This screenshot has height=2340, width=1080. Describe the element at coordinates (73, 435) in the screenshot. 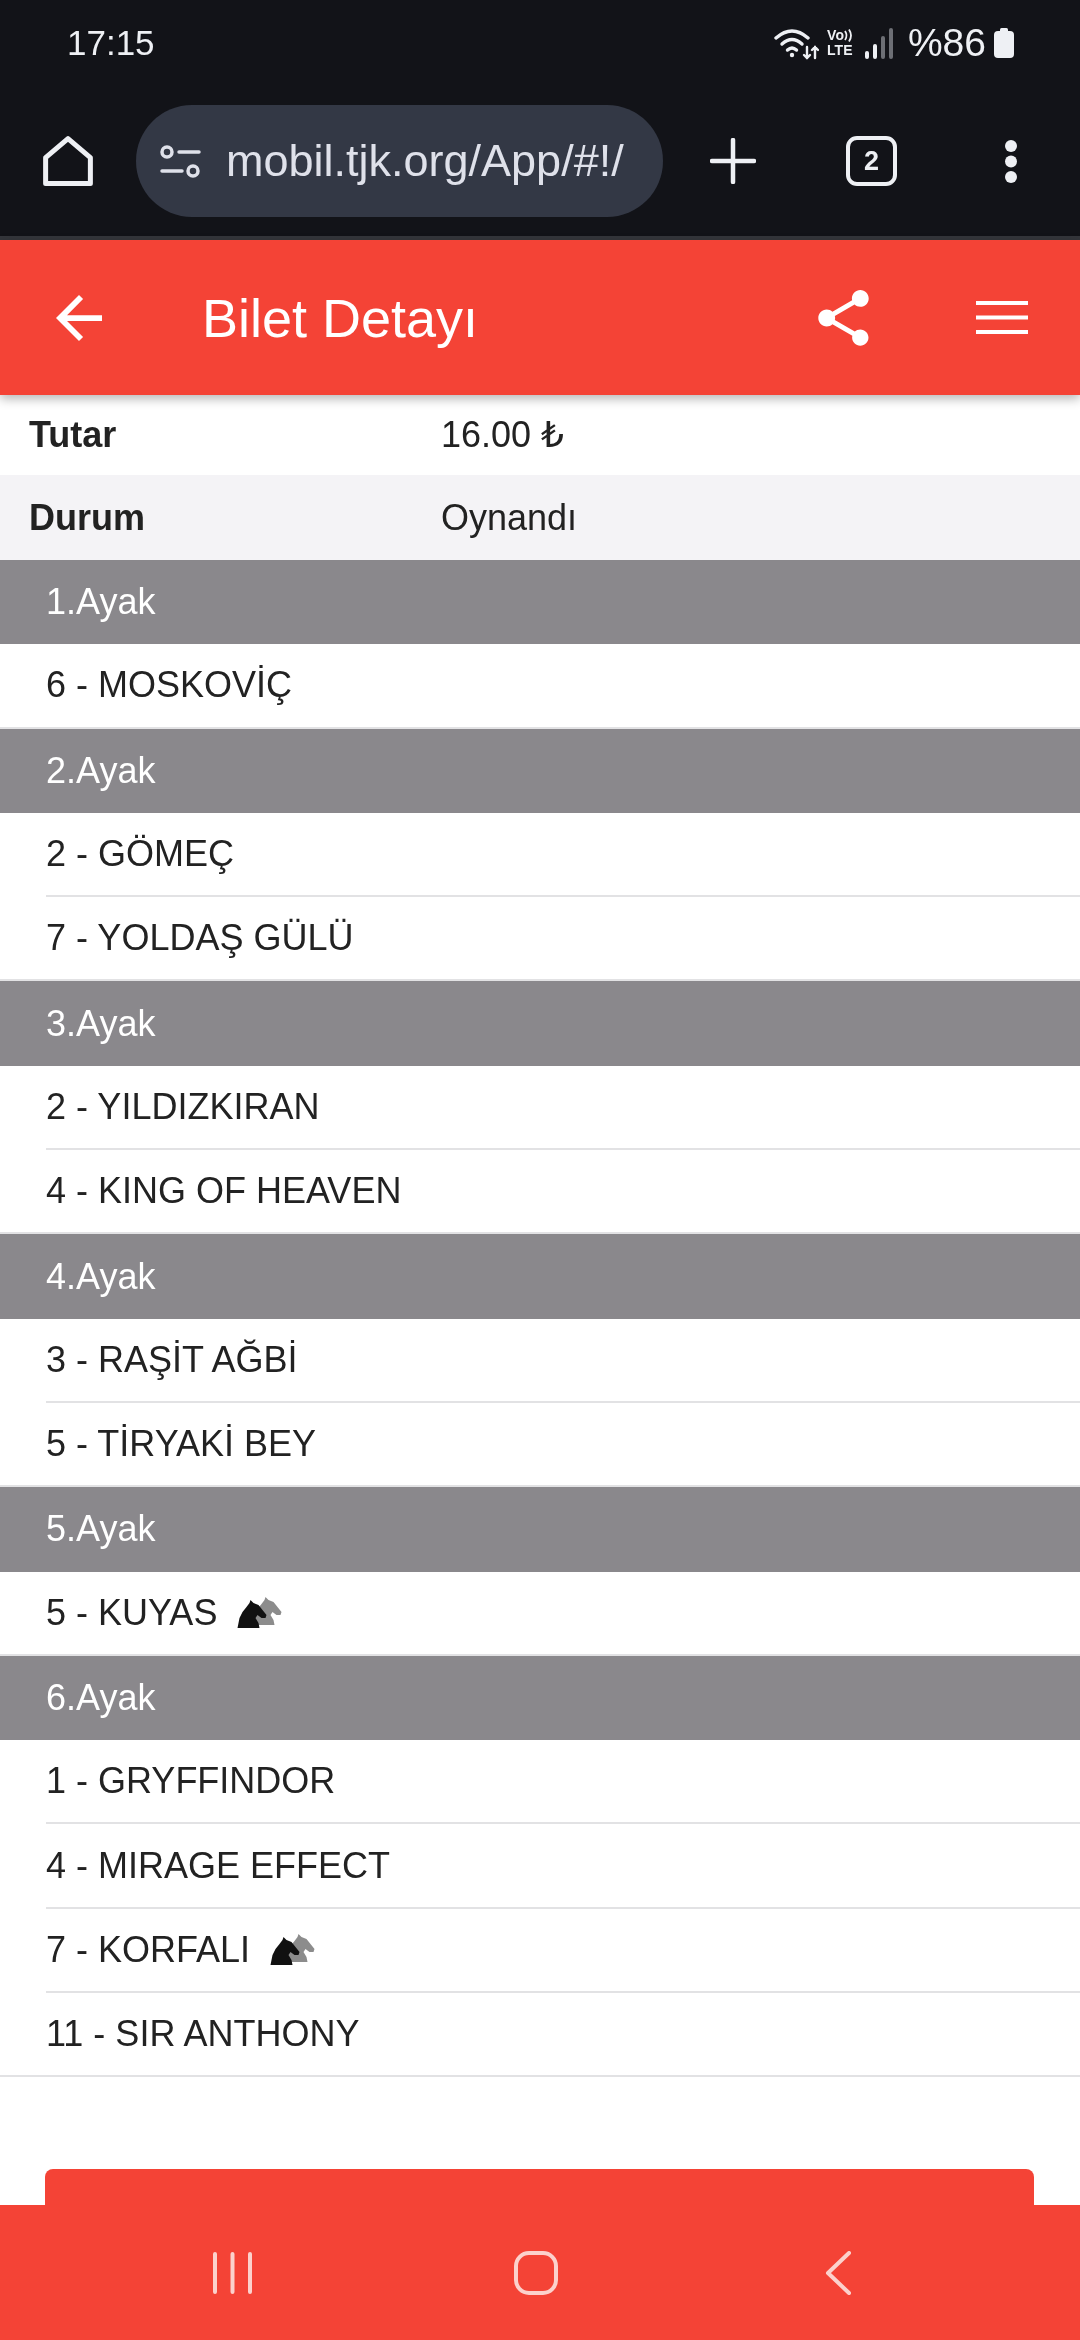

I see `detail-label: Tutar` at that location.